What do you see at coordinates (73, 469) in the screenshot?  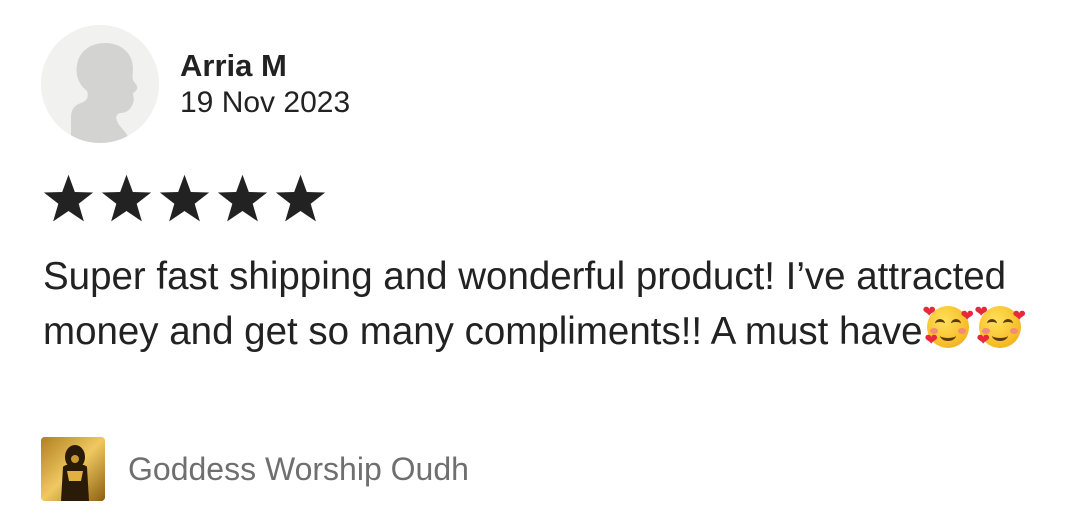 I see `product-thumbnail-icon` at bounding box center [73, 469].